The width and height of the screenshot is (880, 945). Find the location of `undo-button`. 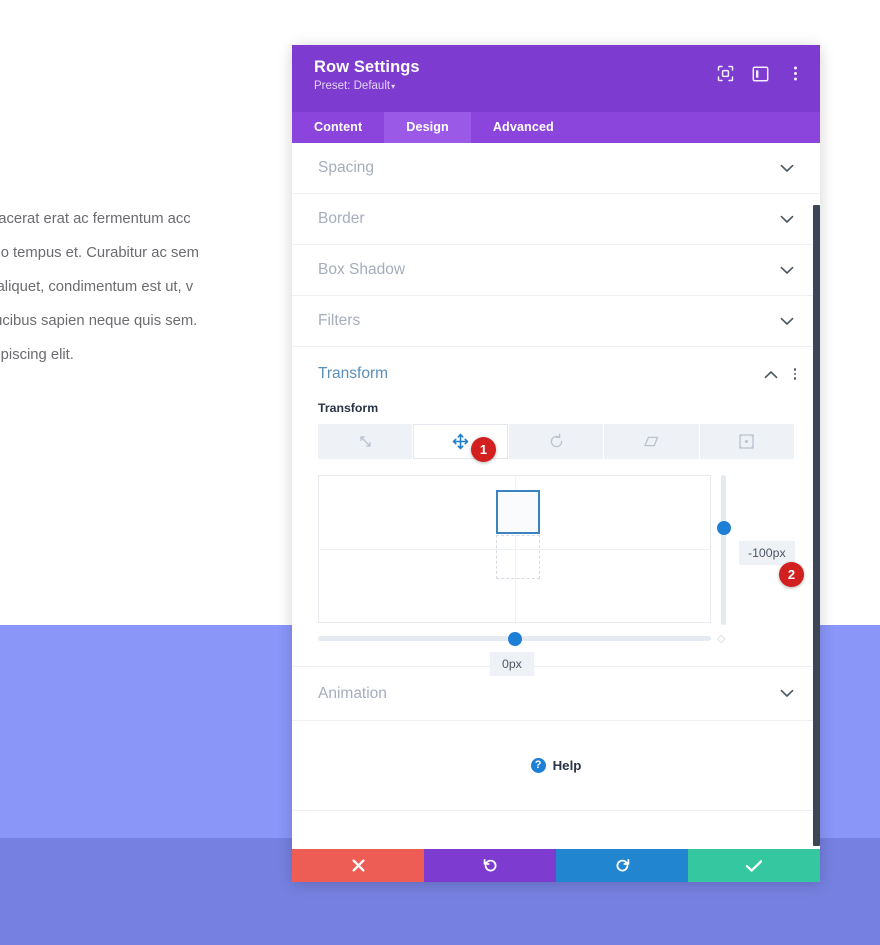

undo-button is located at coordinates (490, 865).